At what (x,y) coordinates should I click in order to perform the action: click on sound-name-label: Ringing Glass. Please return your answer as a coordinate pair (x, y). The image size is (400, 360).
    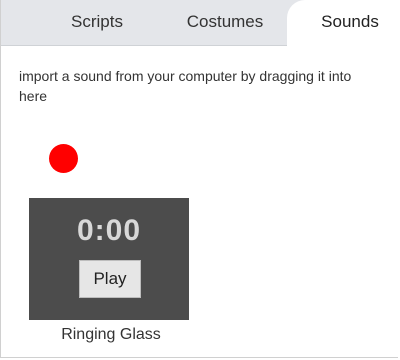
    Looking at the image, I should click on (111, 334).